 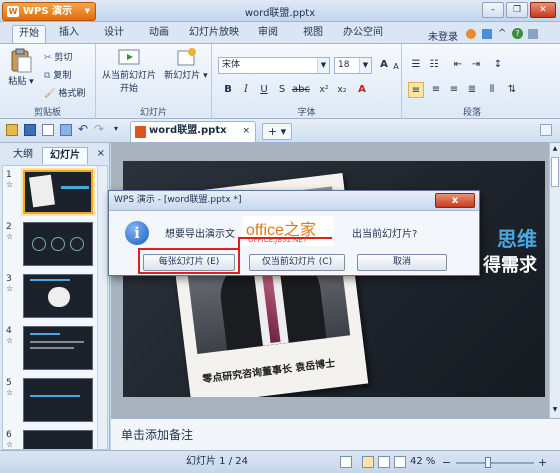 What do you see at coordinates (363, 34) in the screenshot?
I see `tab-office-space: 办公空间` at bounding box center [363, 34].